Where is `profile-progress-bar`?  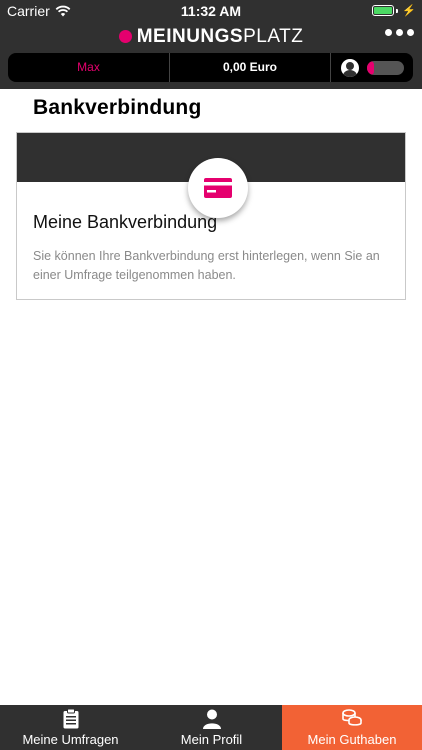 profile-progress-bar is located at coordinates (385, 67).